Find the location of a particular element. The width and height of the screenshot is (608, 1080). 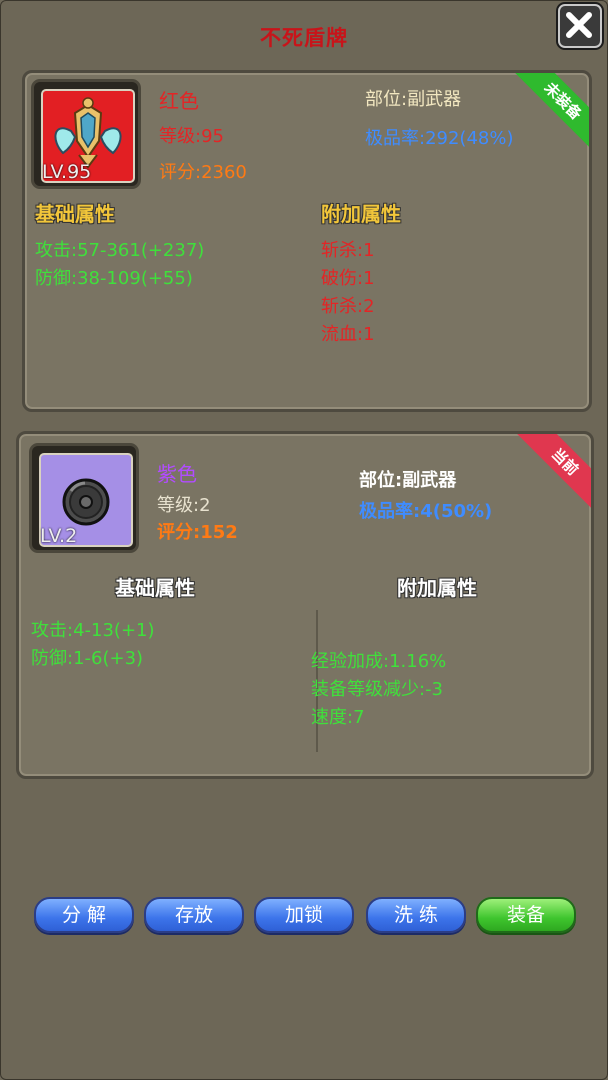

item-score: 评分:2360 is located at coordinates (203, 172).